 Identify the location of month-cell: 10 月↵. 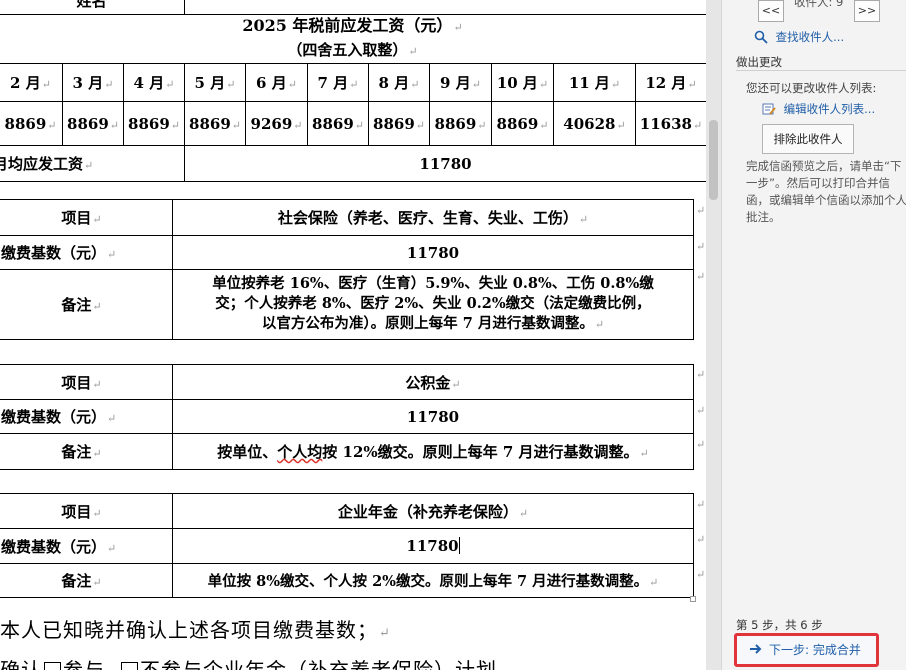
(522, 82).